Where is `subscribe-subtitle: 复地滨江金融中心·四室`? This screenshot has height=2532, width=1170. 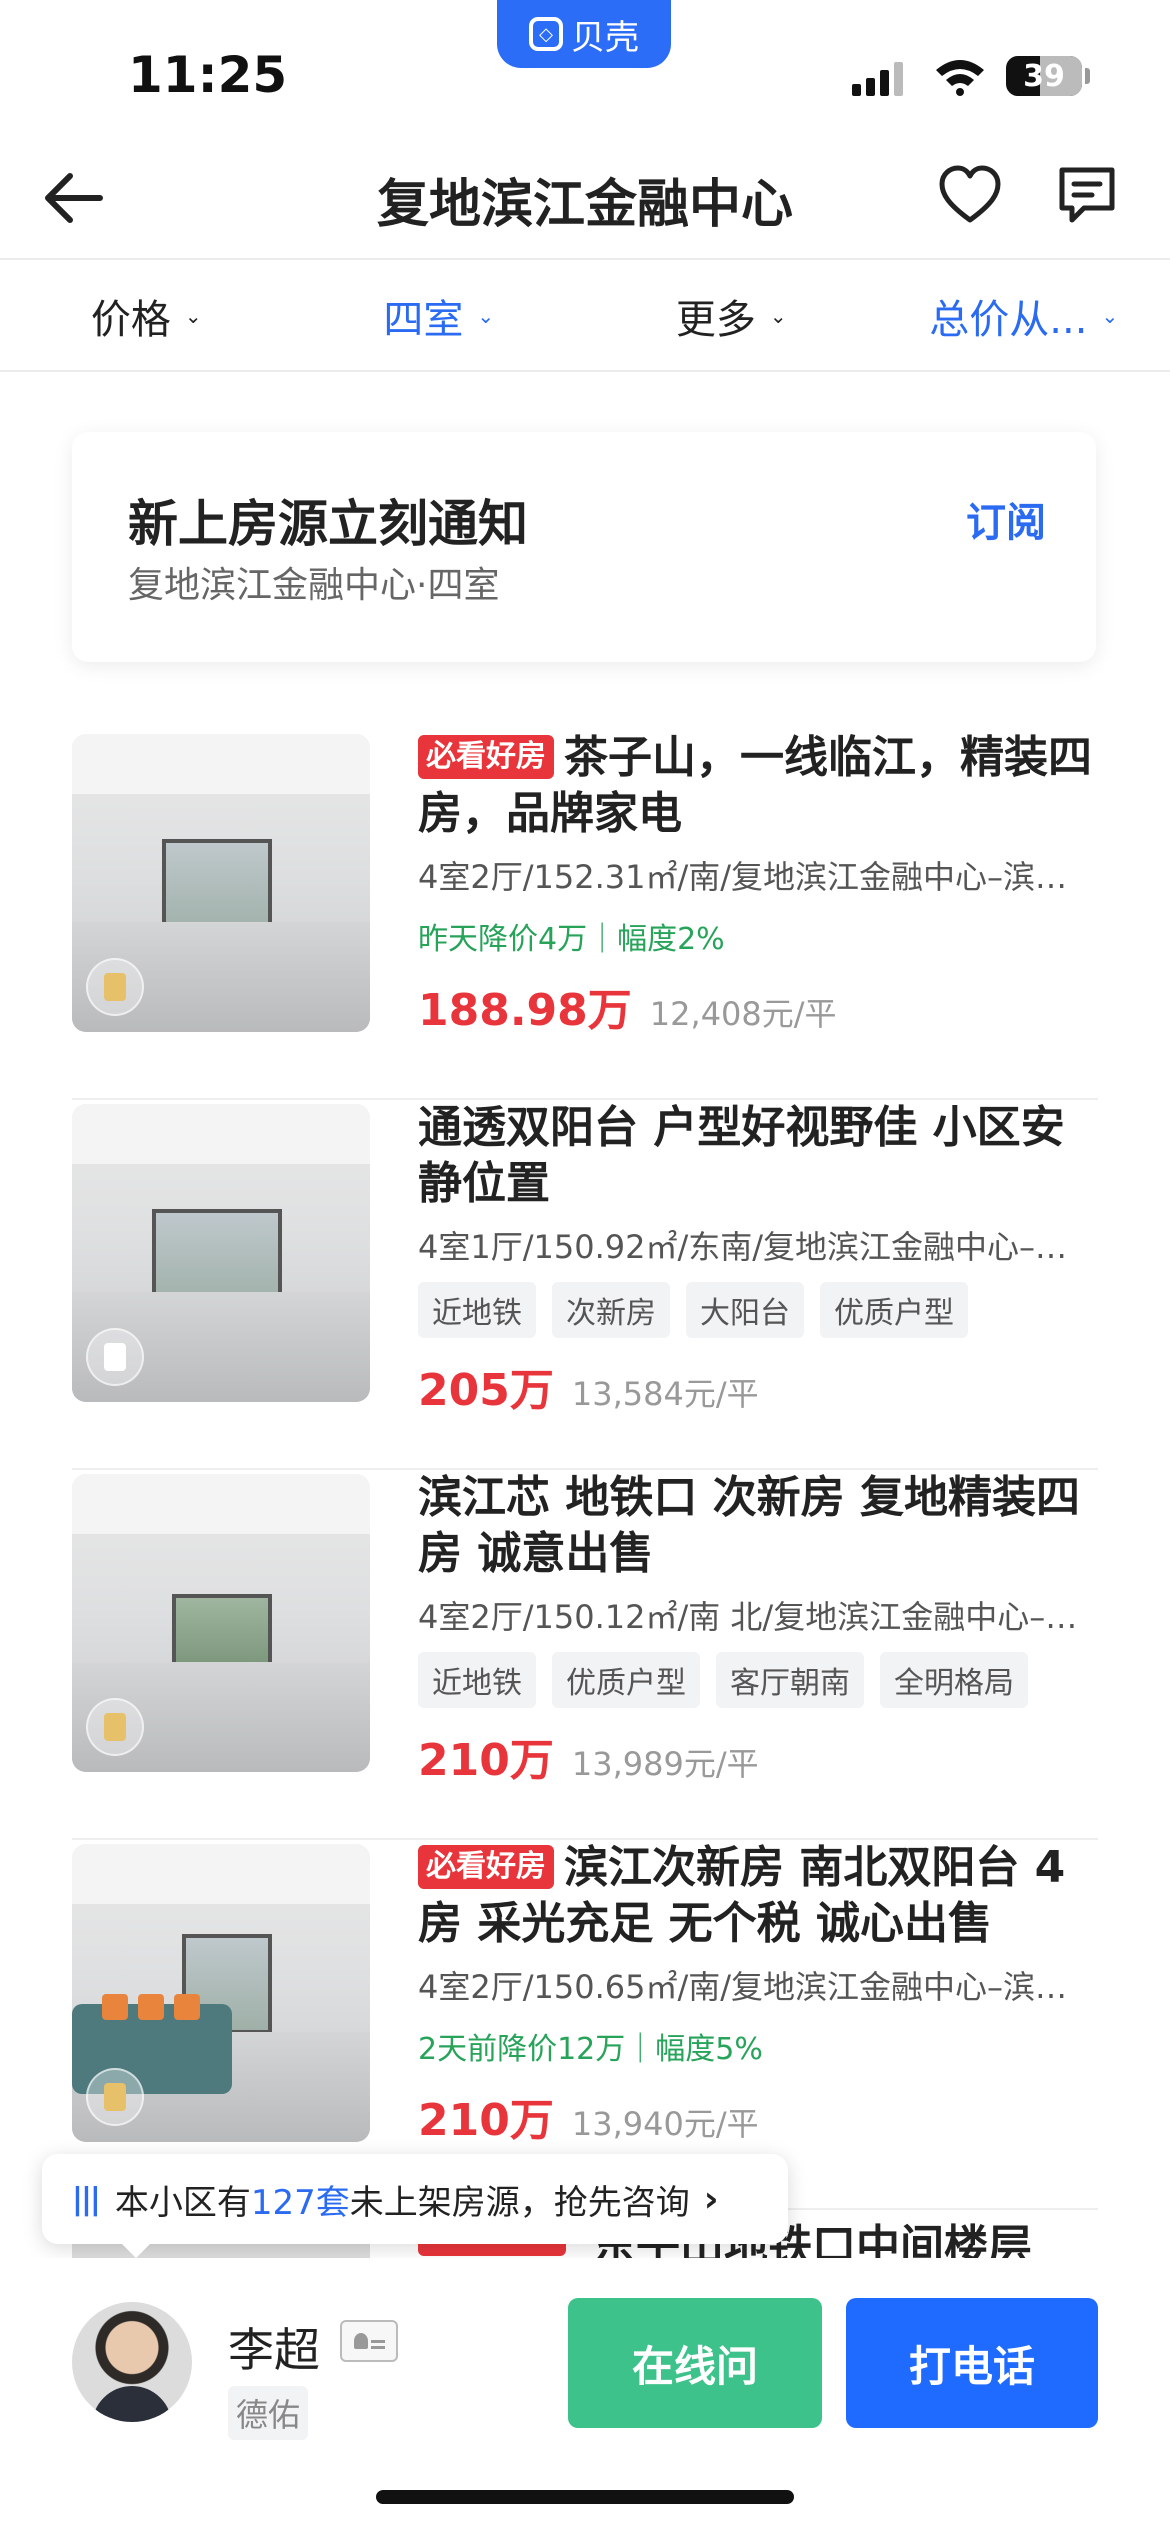 subscribe-subtitle: 复地滨江金融中心·四室 is located at coordinates (314, 585).